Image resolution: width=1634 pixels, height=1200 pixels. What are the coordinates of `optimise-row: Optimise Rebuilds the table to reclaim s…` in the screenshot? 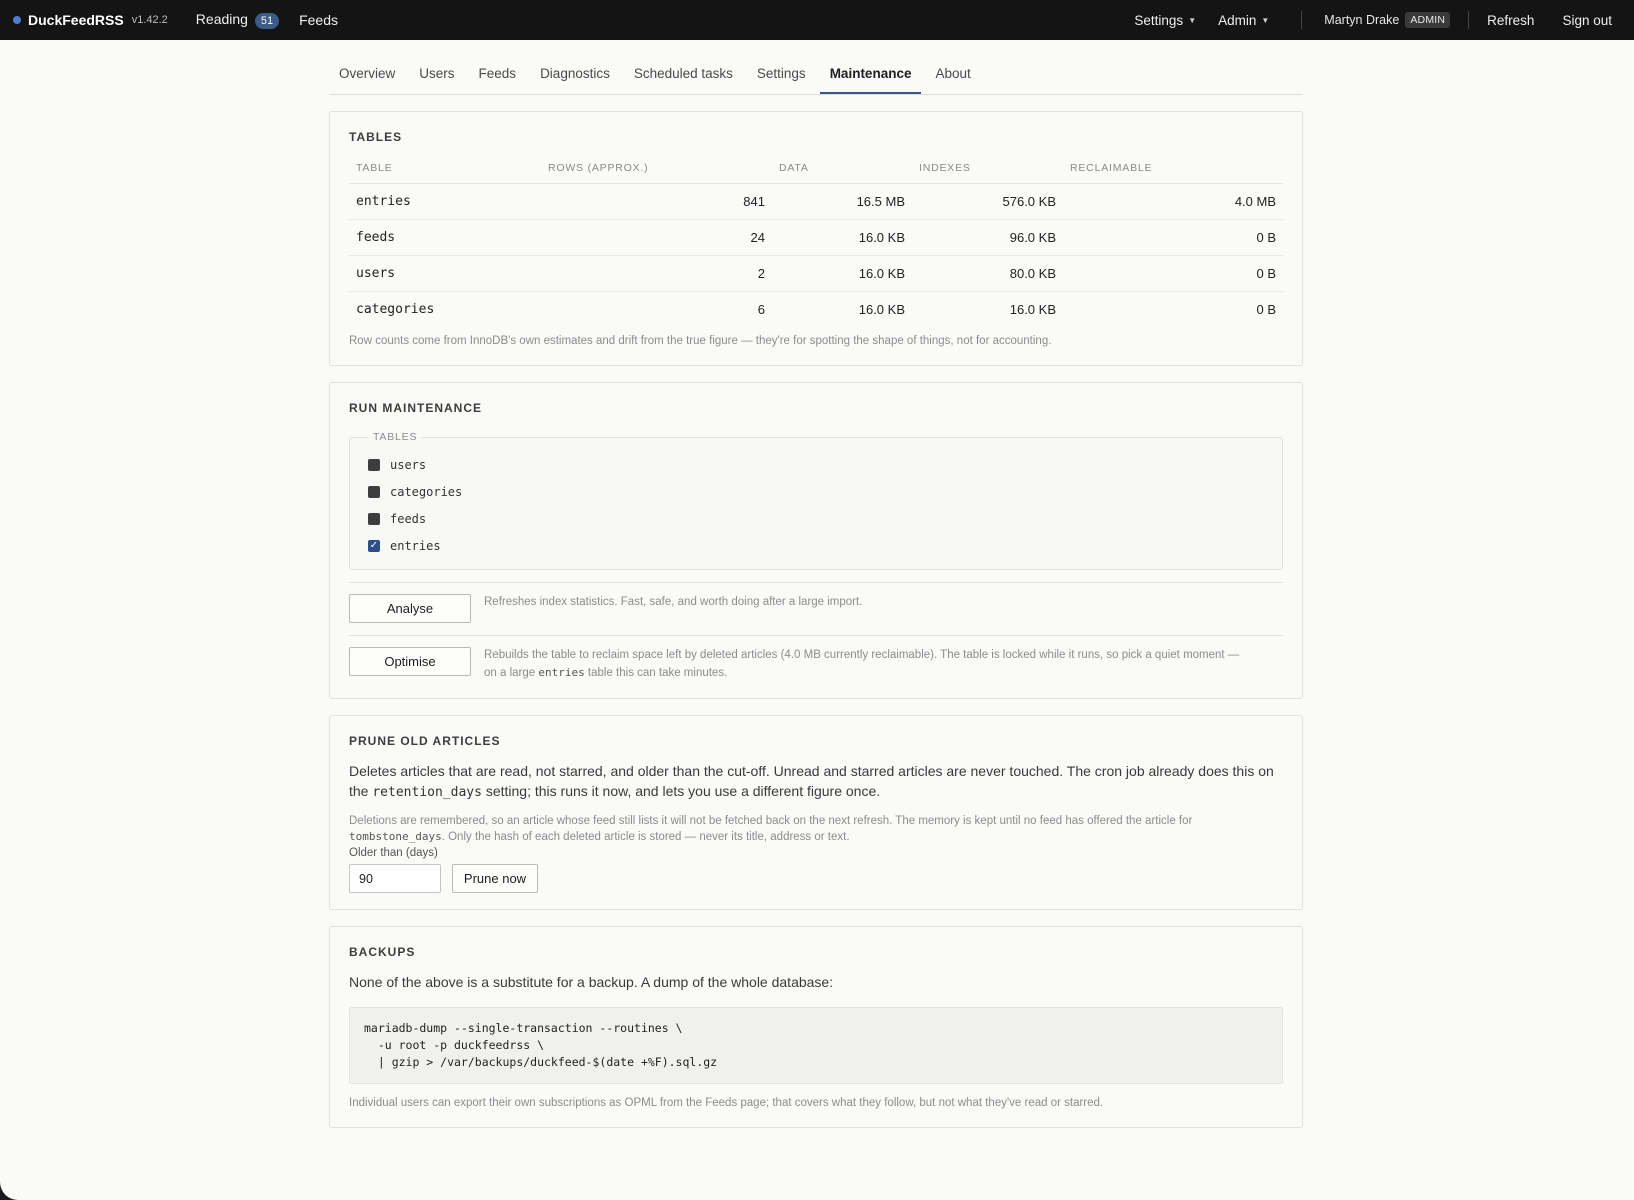 It's located at (816, 658).